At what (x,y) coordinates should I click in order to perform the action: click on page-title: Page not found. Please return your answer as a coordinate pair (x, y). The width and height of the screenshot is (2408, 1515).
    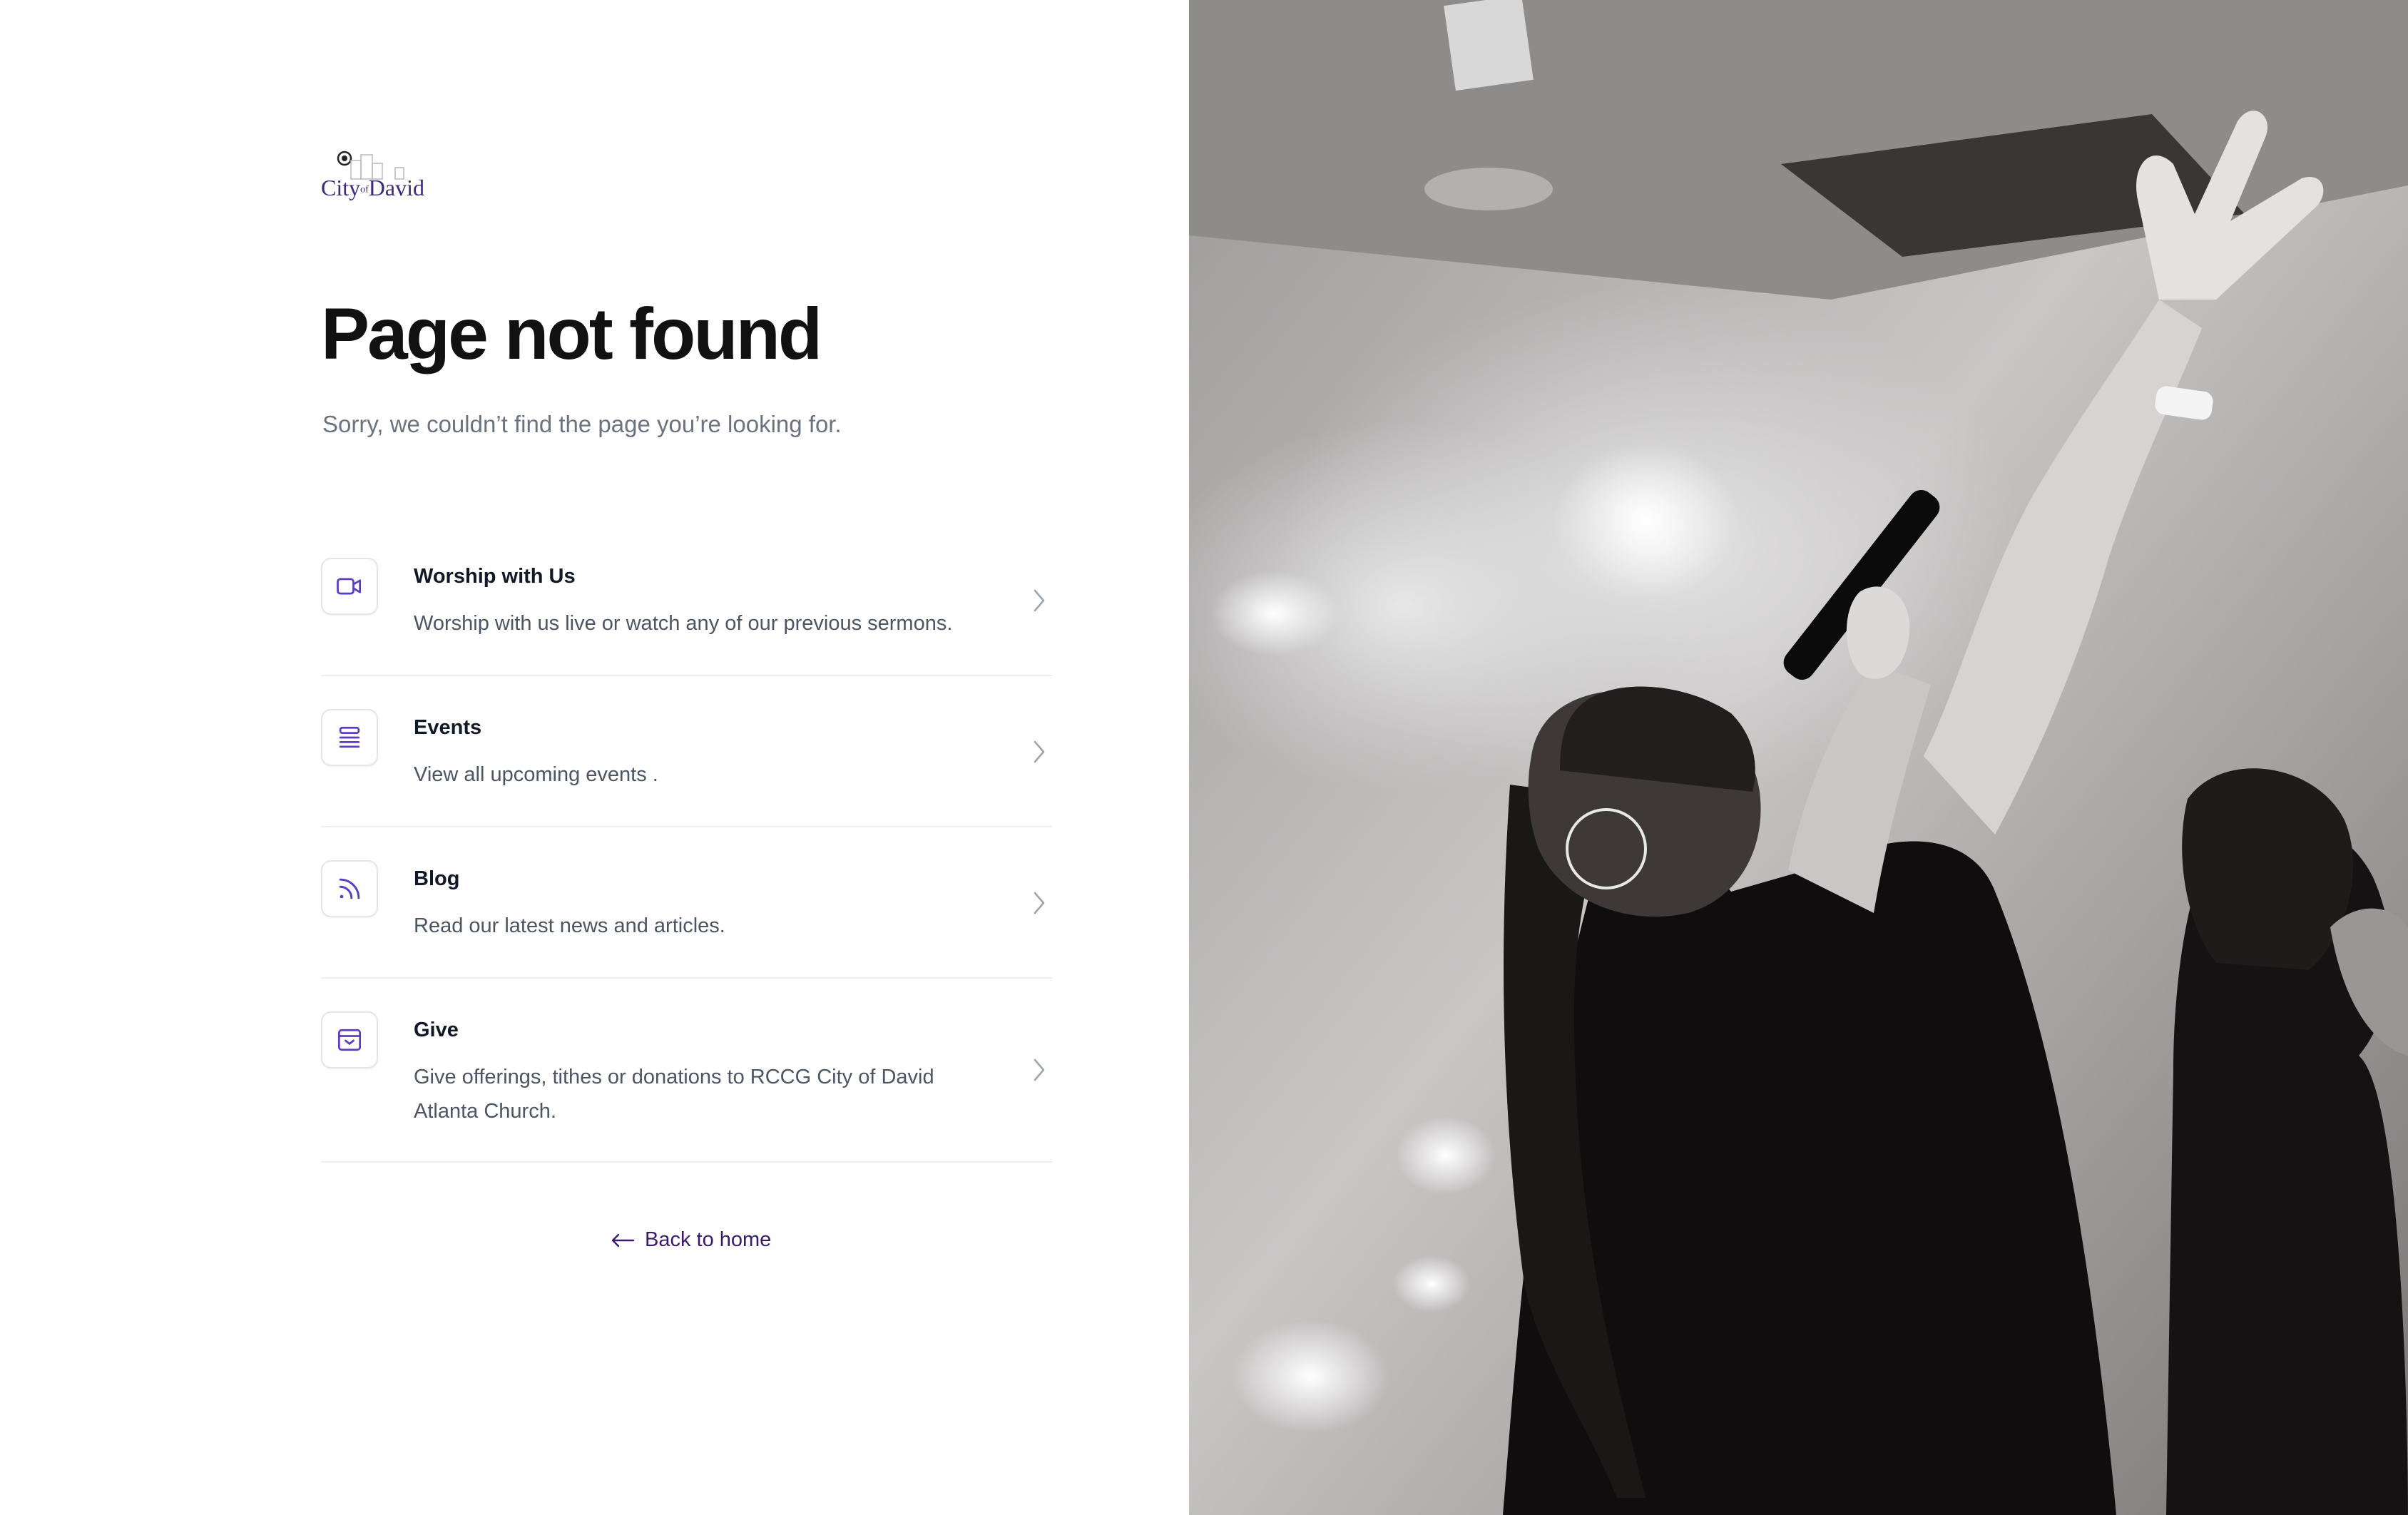
    Looking at the image, I should click on (571, 333).